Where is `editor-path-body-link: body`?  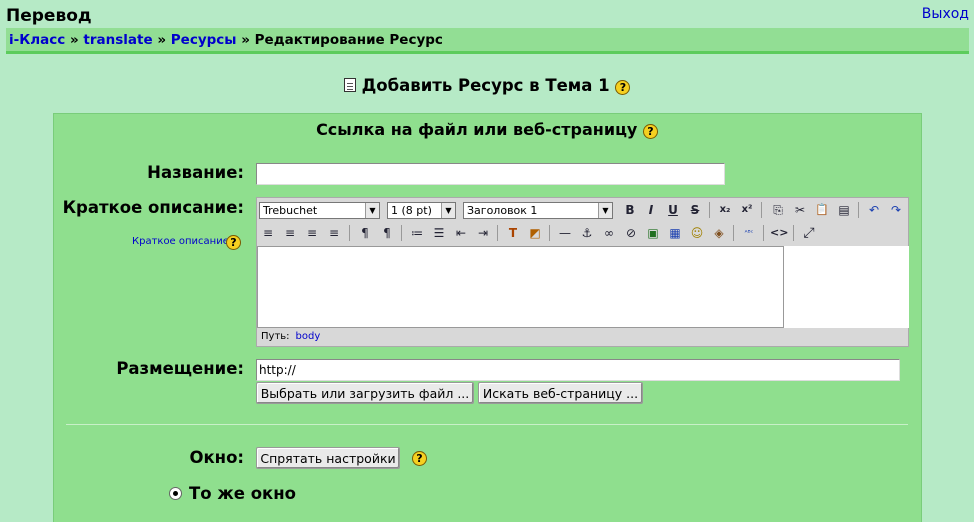 editor-path-body-link: body is located at coordinates (308, 336).